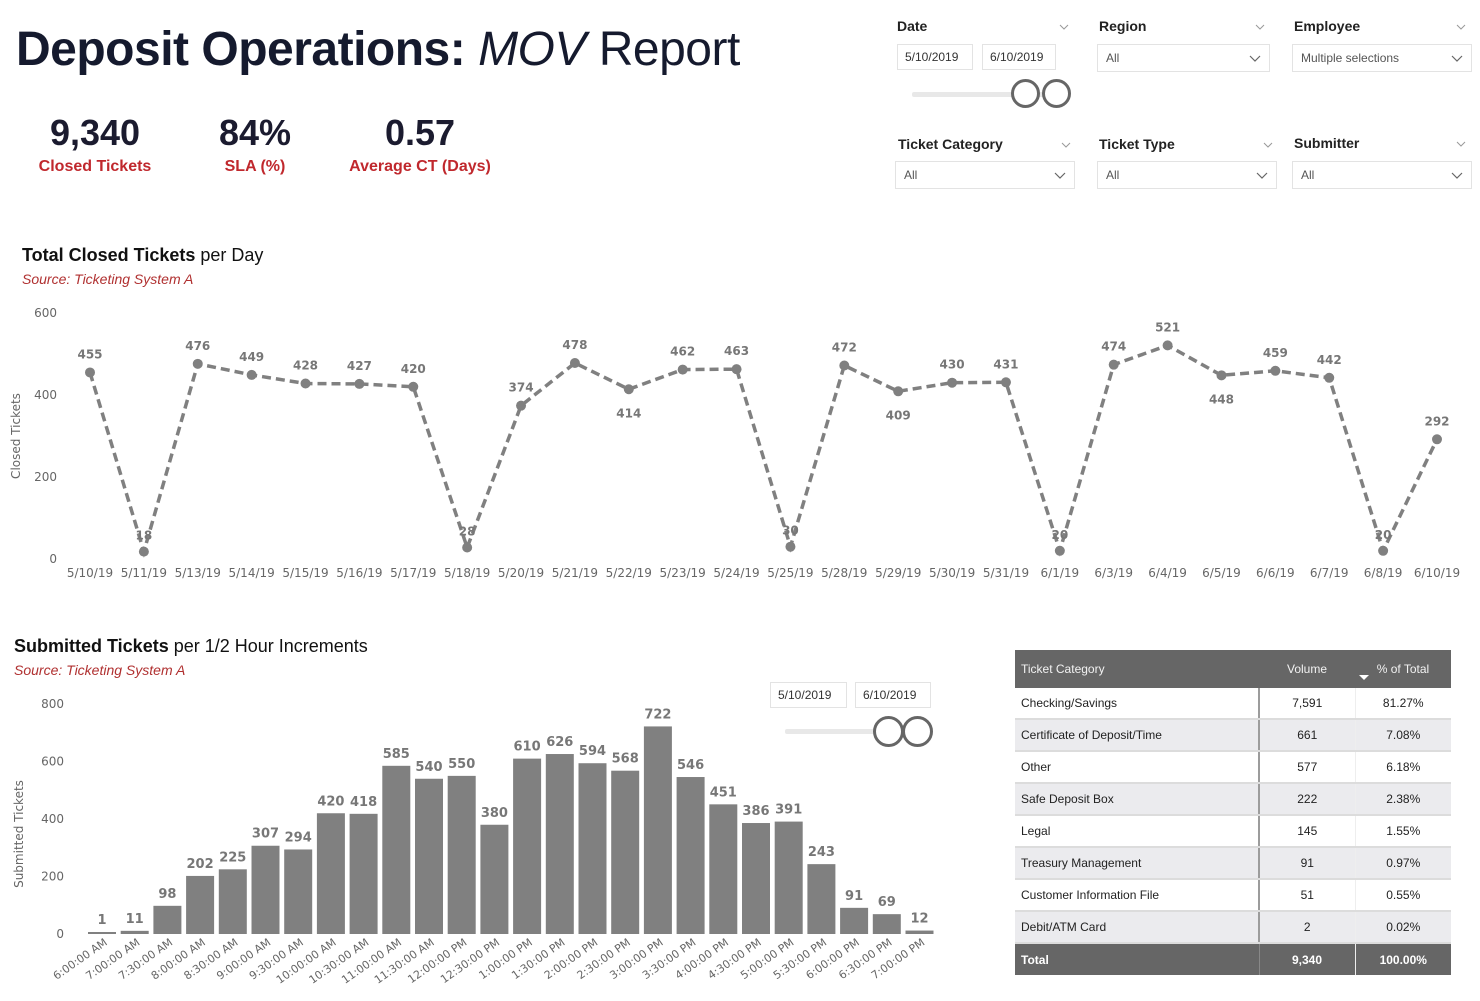 The width and height of the screenshot is (1480, 1001). What do you see at coordinates (305, 366) in the screenshot?
I see `data-label: 428` at bounding box center [305, 366].